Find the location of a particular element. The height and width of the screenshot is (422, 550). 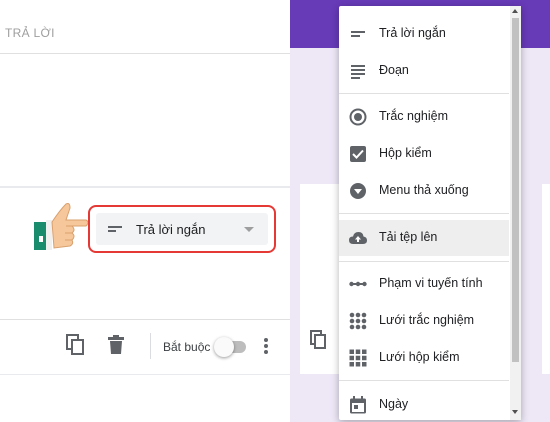

menu-item-label: Lưới trắc nghiệm is located at coordinates (427, 320).